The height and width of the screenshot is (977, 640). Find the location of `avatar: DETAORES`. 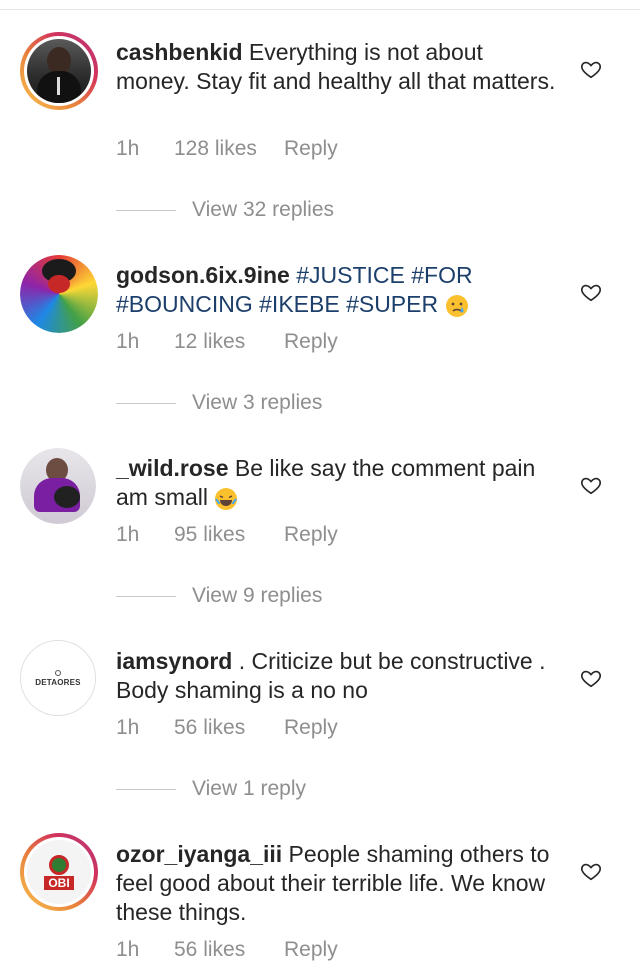

avatar: DETAORES is located at coordinates (58, 678).